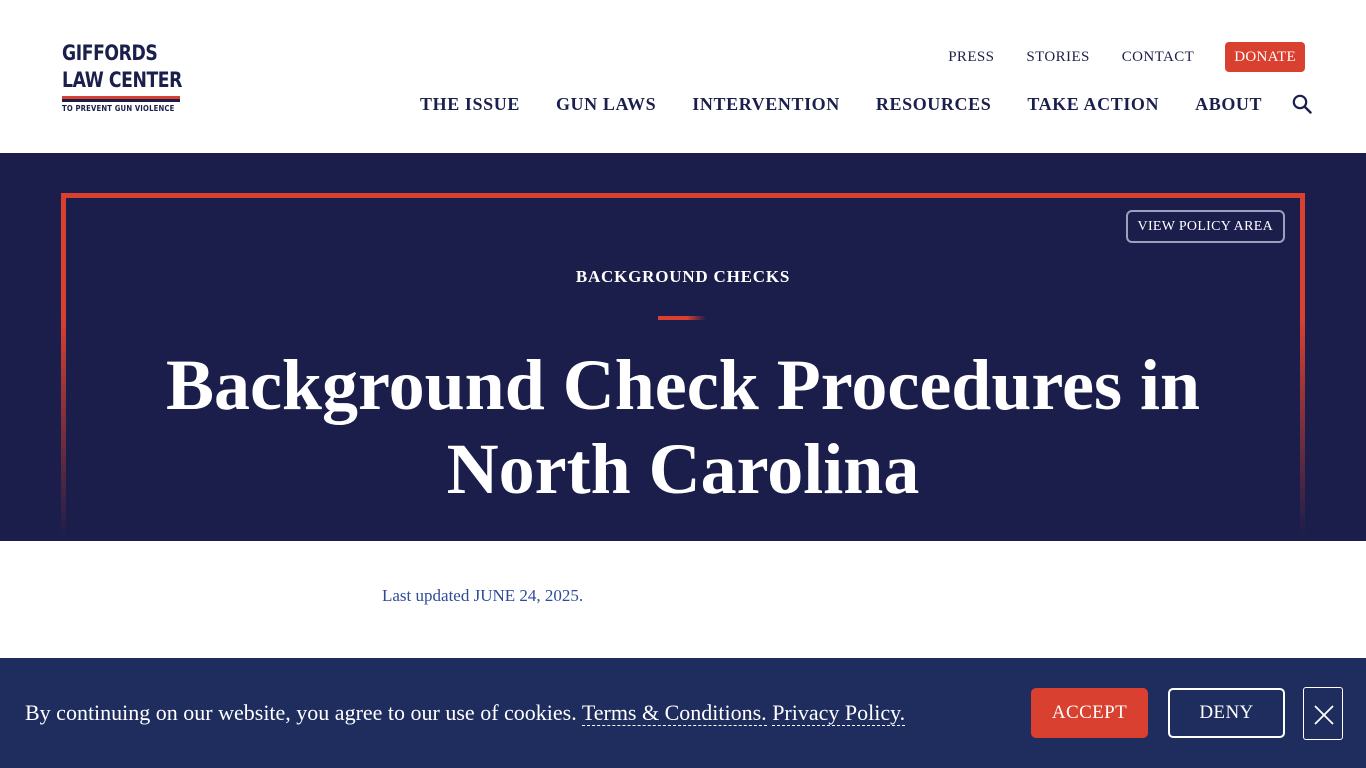 This screenshot has width=1366, height=768. What do you see at coordinates (1057, 57) in the screenshot?
I see `nav-stories-link: STORIES` at bounding box center [1057, 57].